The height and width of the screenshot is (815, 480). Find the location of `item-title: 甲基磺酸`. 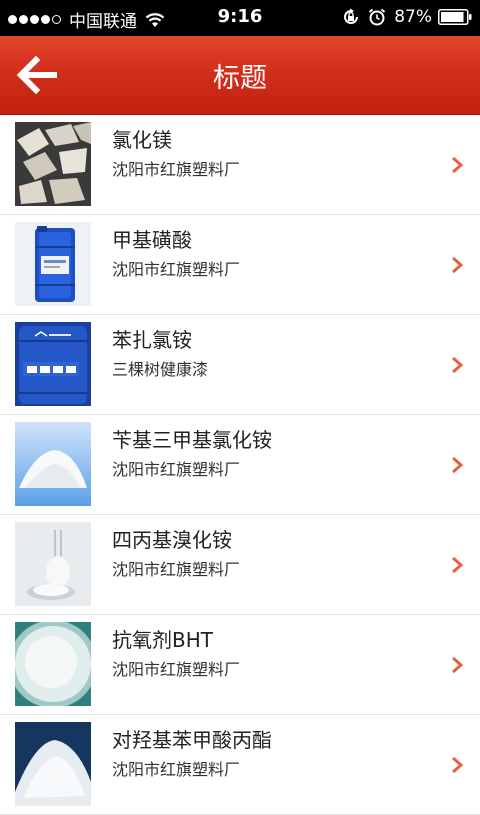

item-title: 甲基磺酸 is located at coordinates (152, 240).